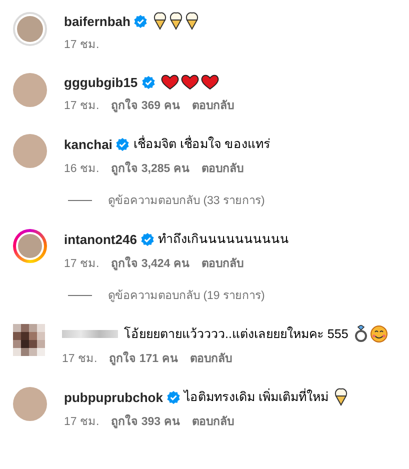  What do you see at coordinates (90, 334) in the screenshot?
I see `blurred-username` at bounding box center [90, 334].